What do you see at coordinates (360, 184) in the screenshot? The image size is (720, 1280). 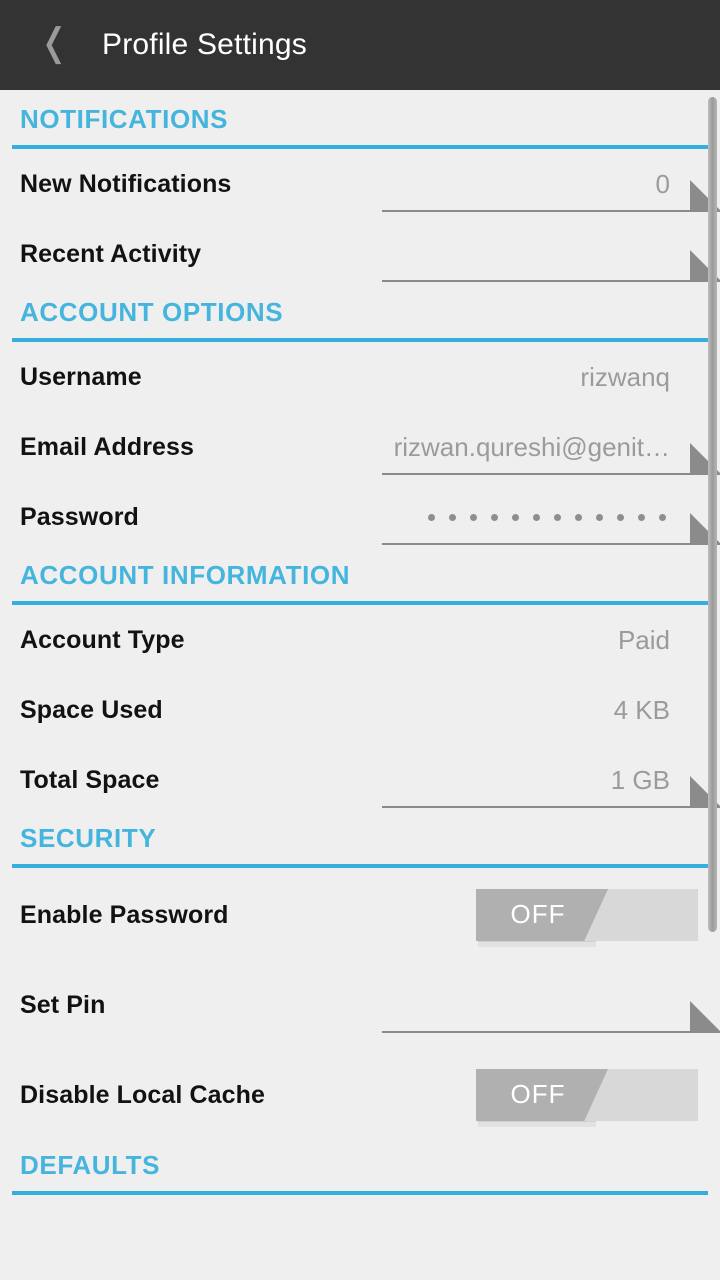 I see `row-new-notifications: New Notifications 0` at bounding box center [360, 184].